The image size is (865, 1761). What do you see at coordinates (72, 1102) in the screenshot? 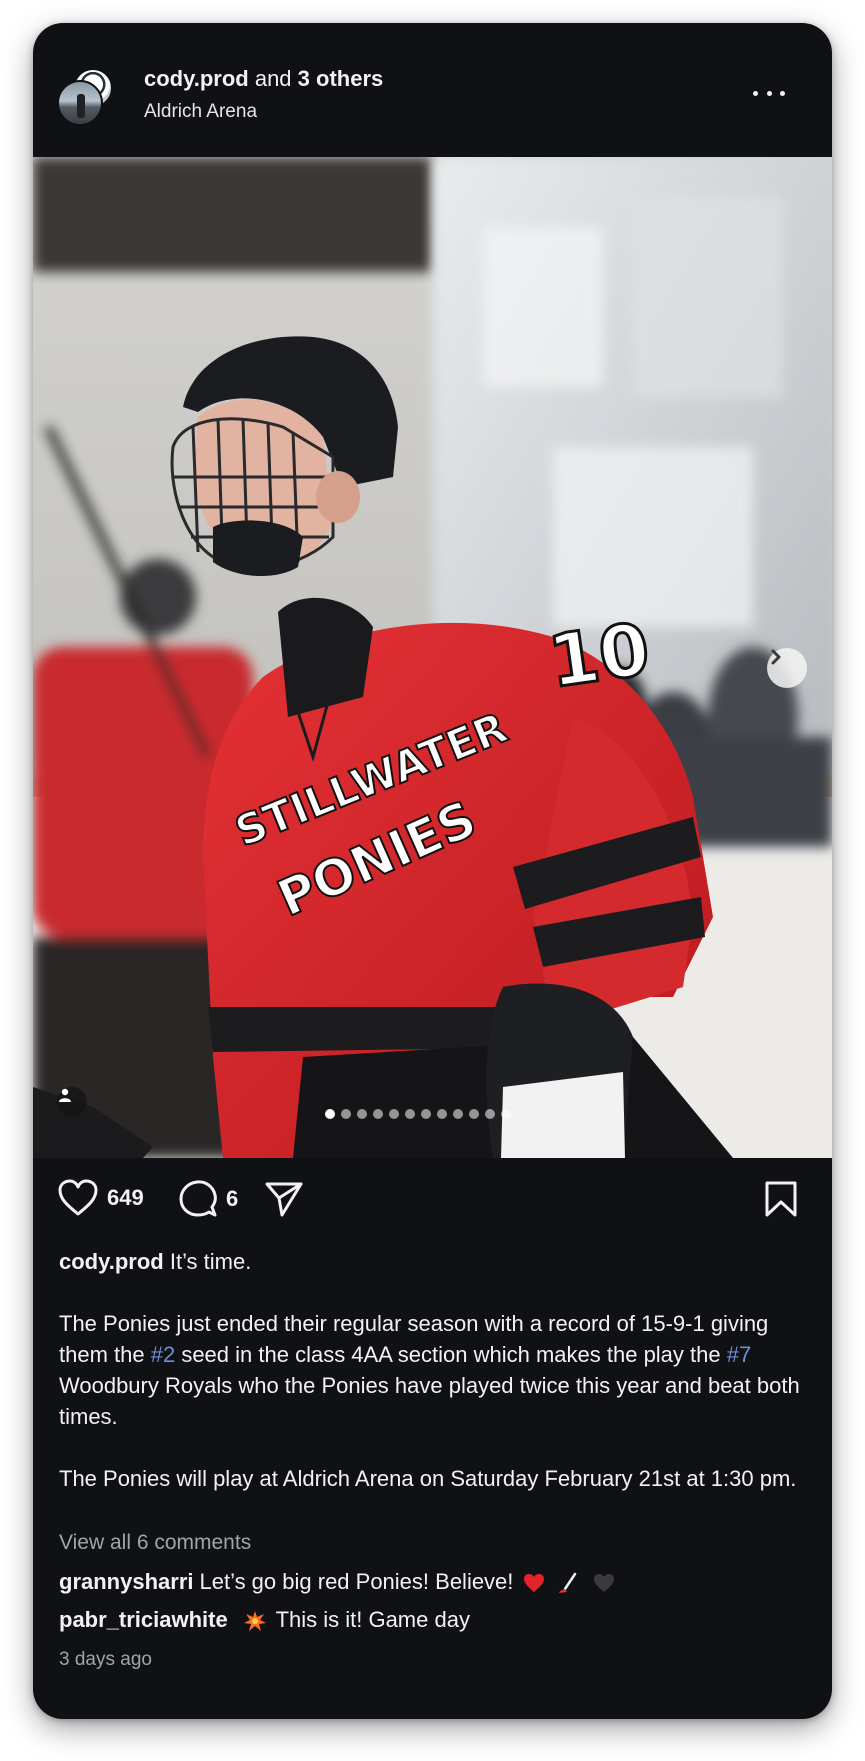
I see `tagged-people-button` at bounding box center [72, 1102].